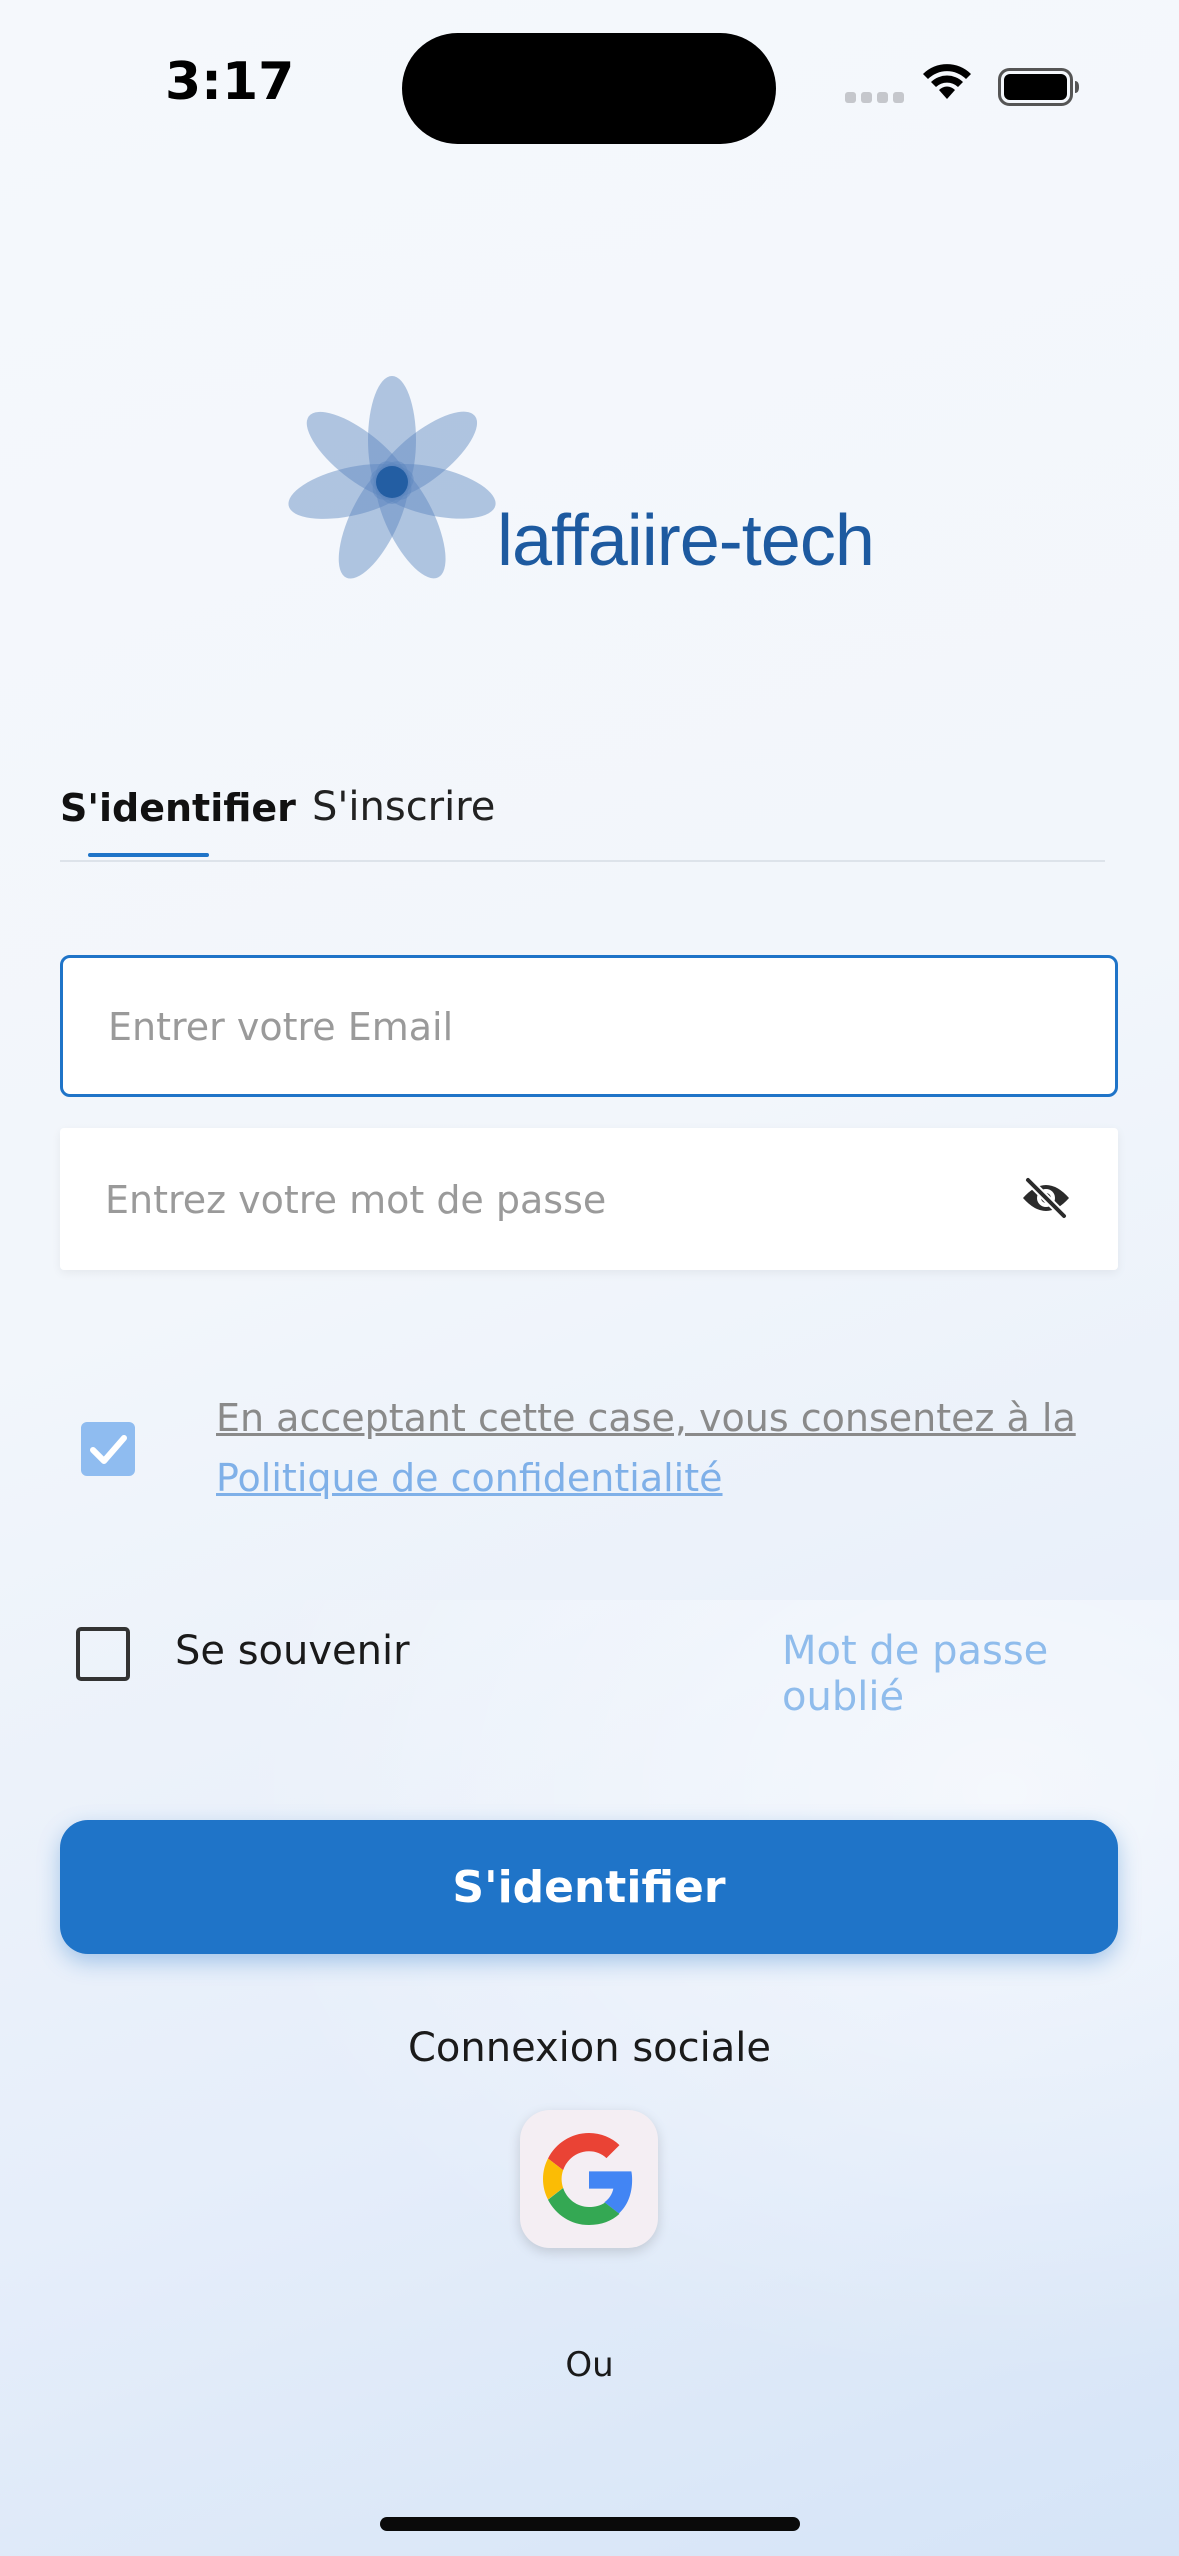  What do you see at coordinates (555, 1200) in the screenshot?
I see `password-input` at bounding box center [555, 1200].